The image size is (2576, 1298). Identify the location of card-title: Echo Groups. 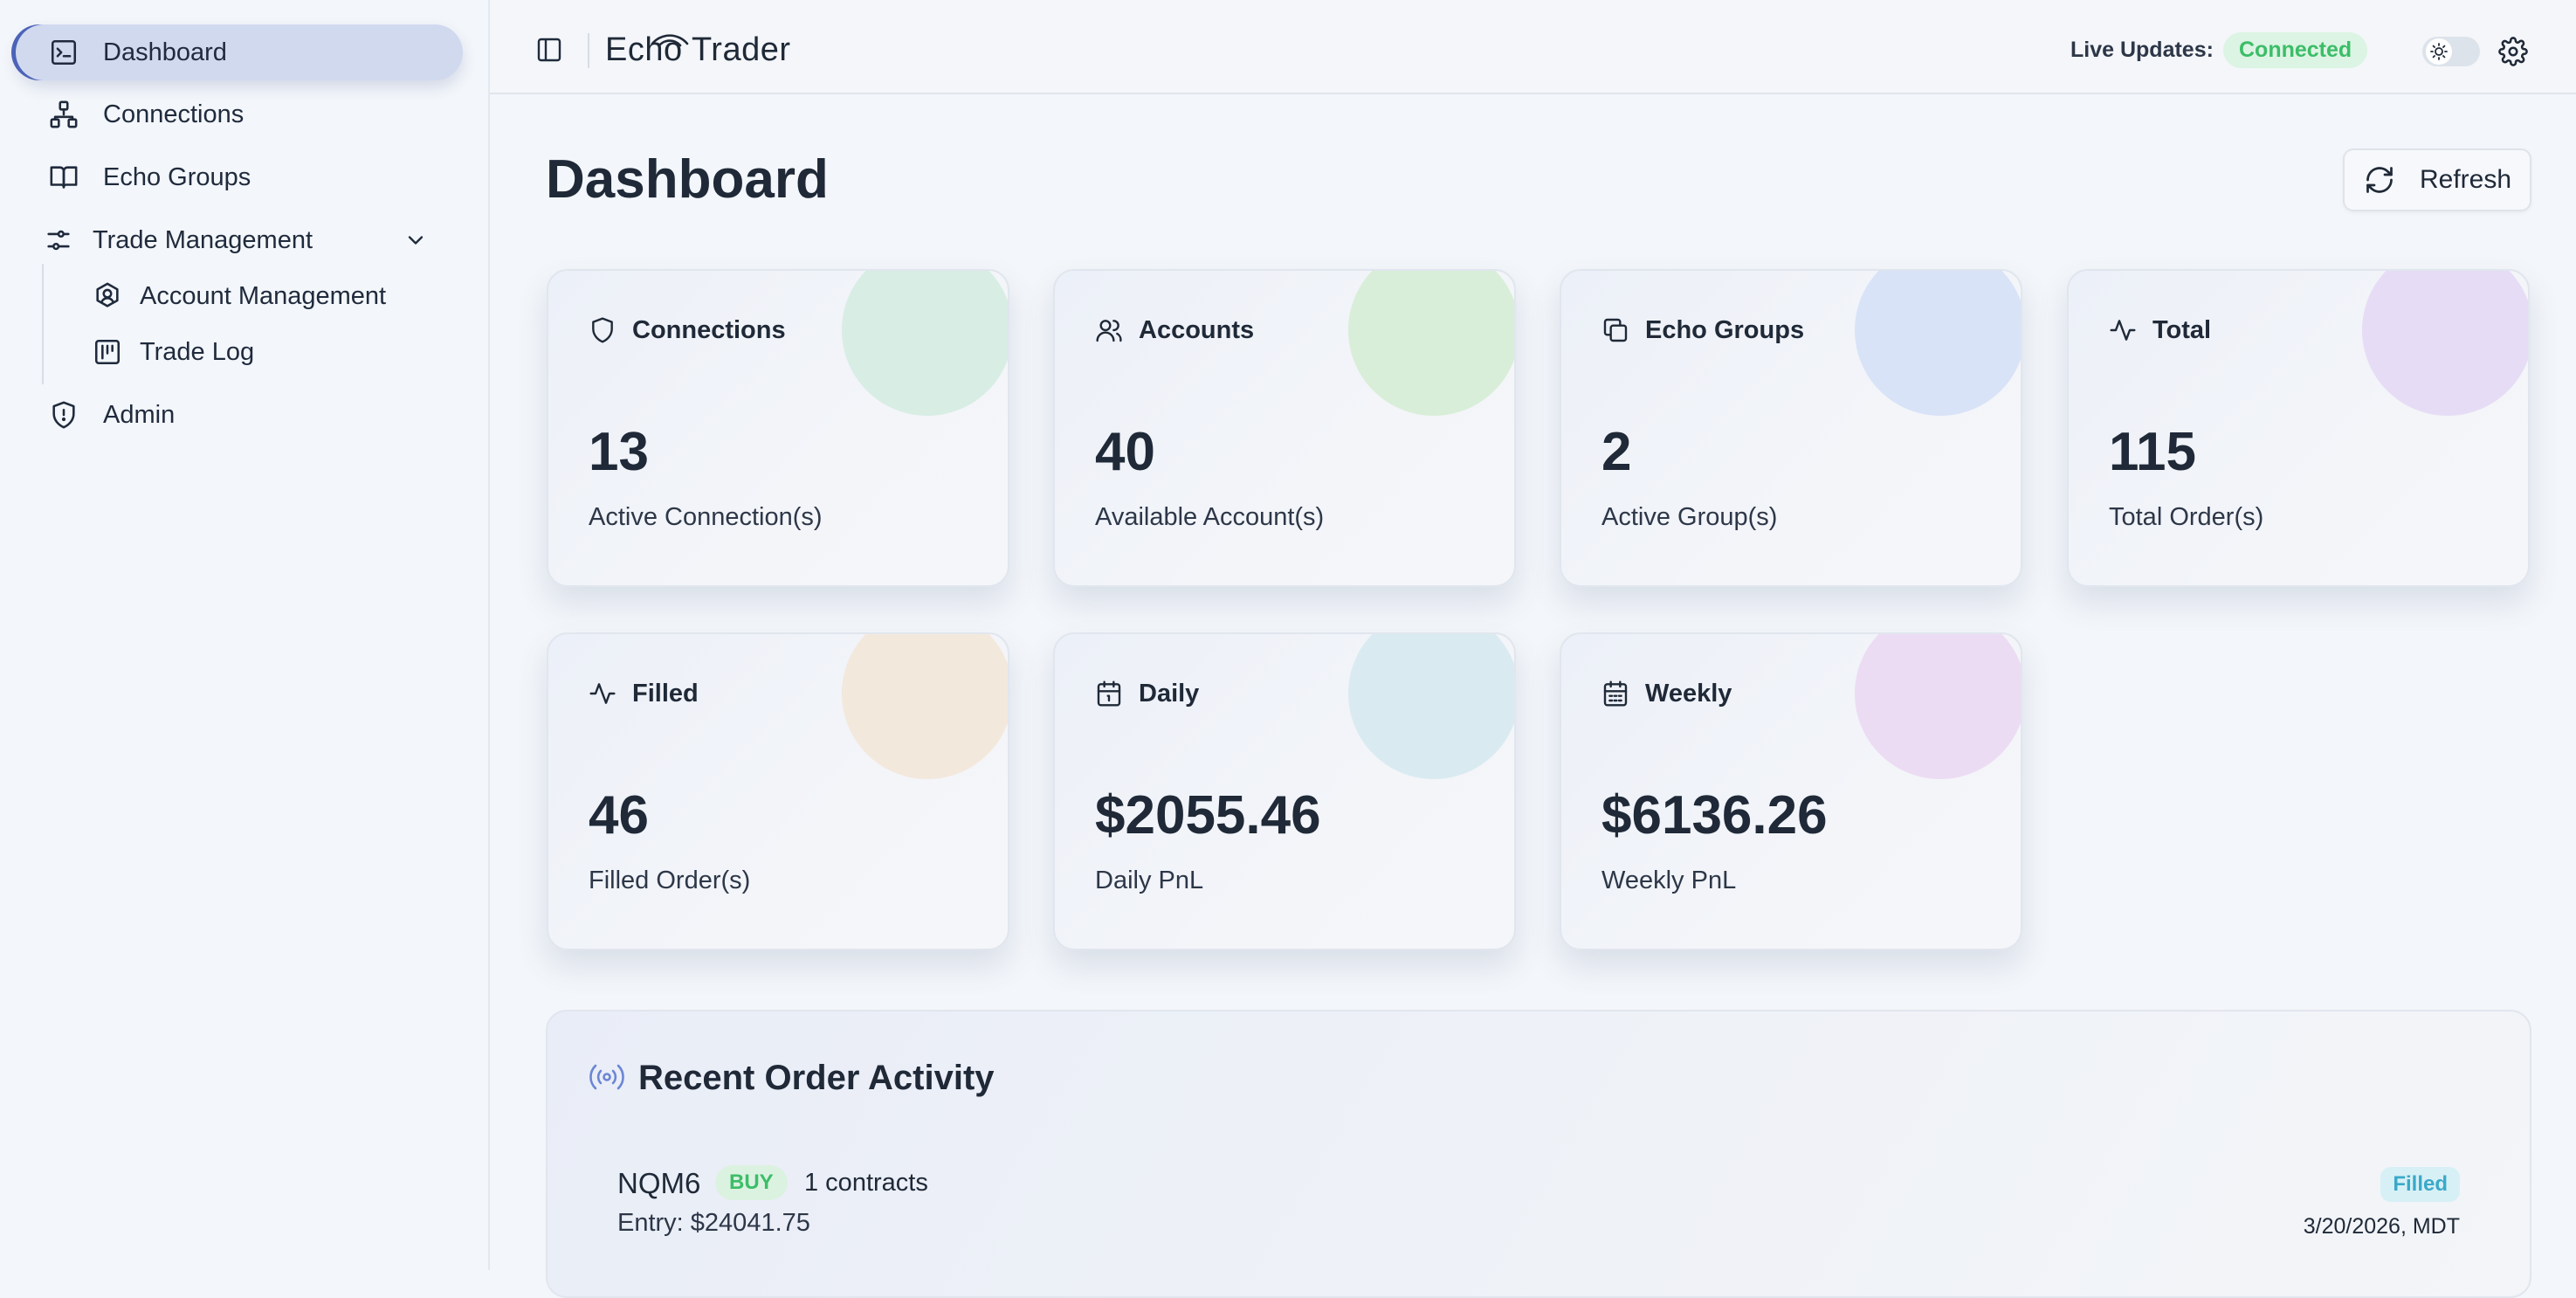
(1725, 330).